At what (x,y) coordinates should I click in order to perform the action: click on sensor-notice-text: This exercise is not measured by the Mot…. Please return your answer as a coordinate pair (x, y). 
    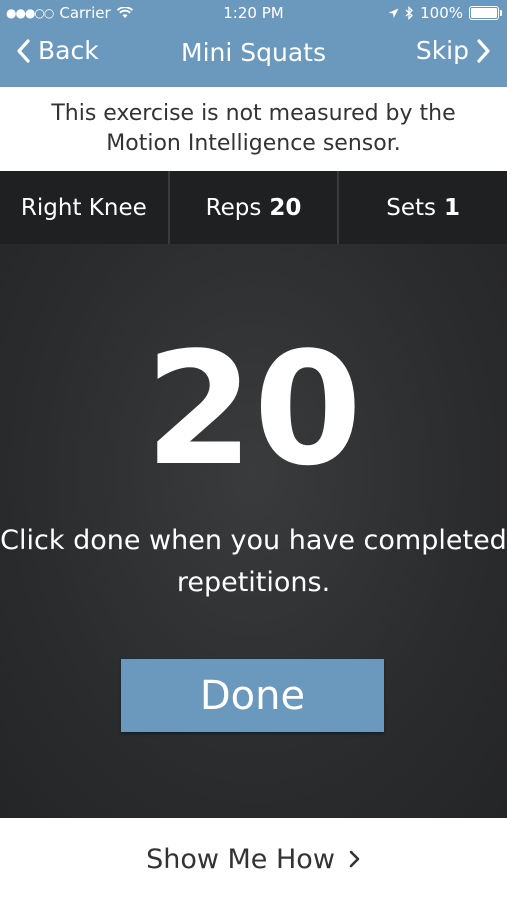
    Looking at the image, I should click on (253, 128).